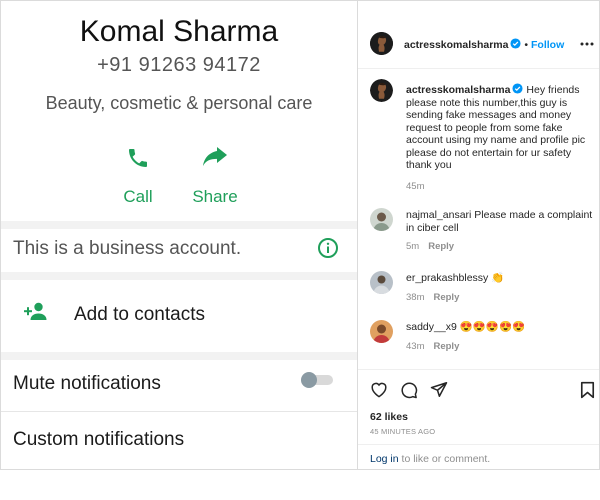 Image resolution: width=600 pixels, height=500 pixels. I want to click on add-to-contacts-row: Add to contacts, so click(179, 313).